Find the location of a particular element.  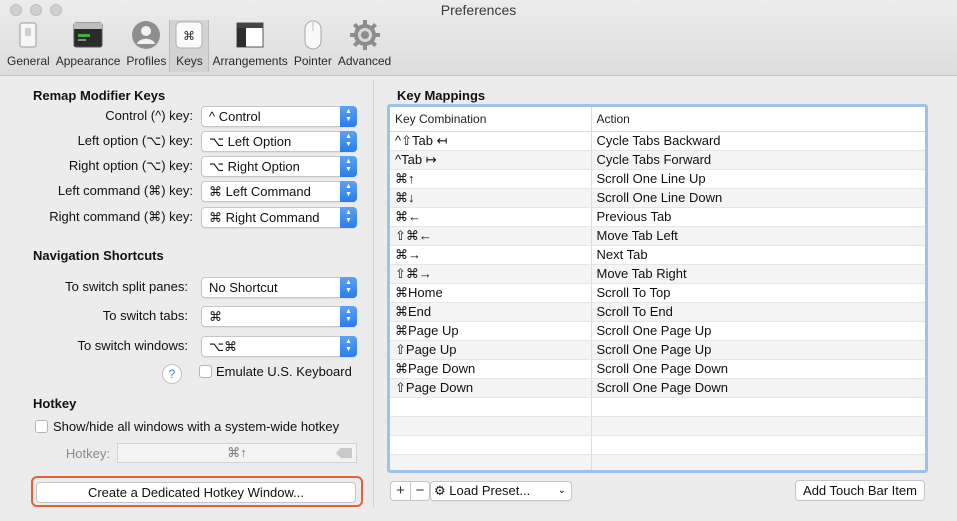

remap-heading: Remap Modifier Keys is located at coordinates (99, 95).